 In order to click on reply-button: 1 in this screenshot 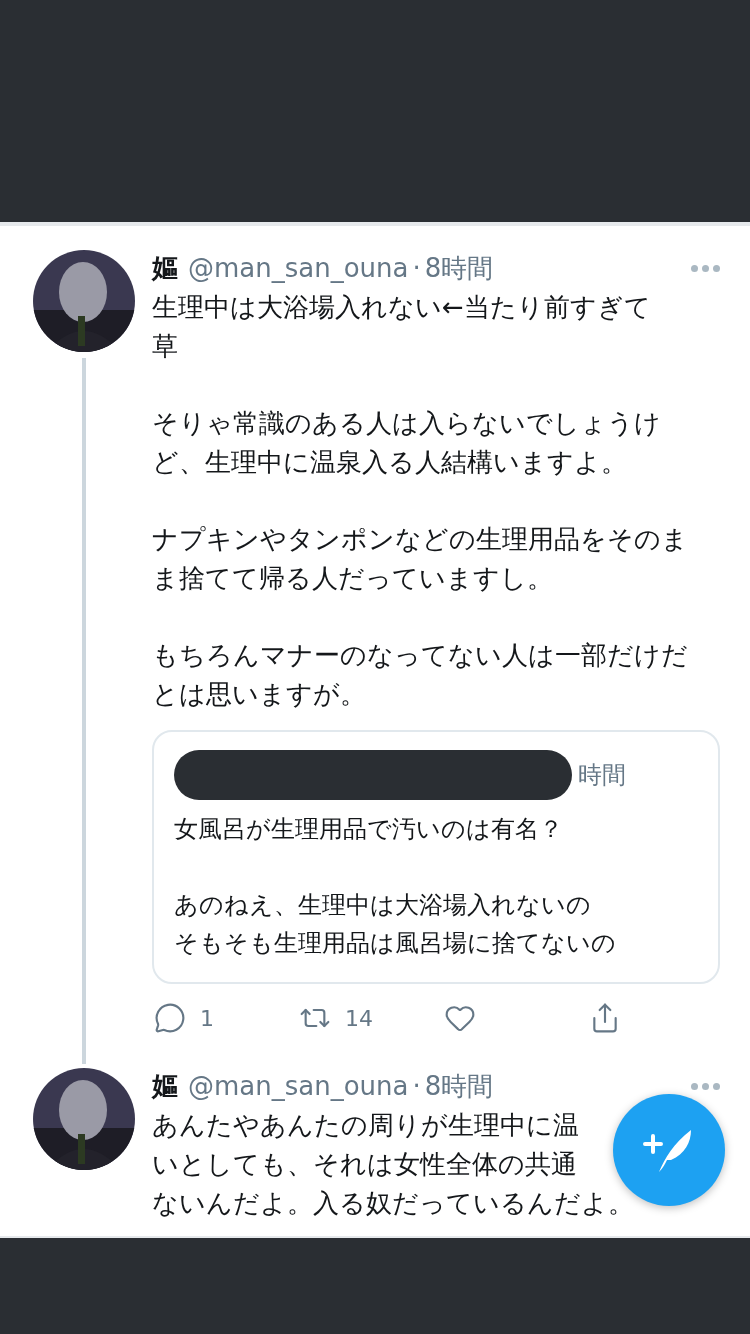, I will do `click(184, 1018)`.